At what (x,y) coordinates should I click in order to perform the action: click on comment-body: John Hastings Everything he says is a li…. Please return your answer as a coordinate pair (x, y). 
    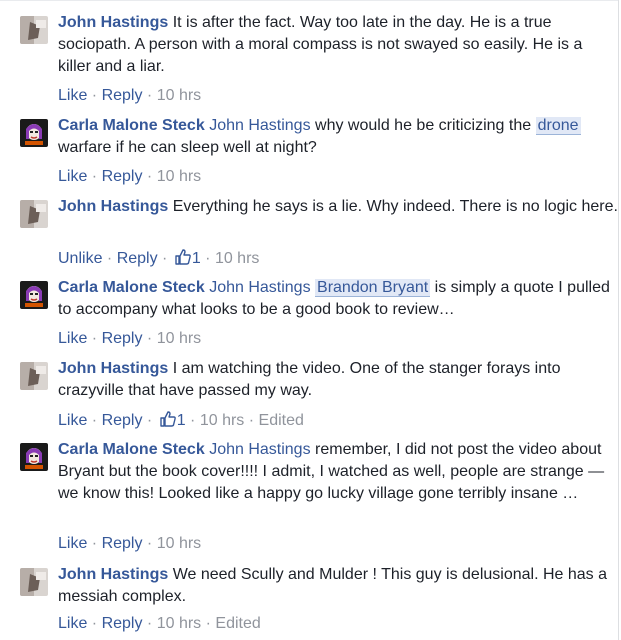
    Looking at the image, I should click on (338, 207).